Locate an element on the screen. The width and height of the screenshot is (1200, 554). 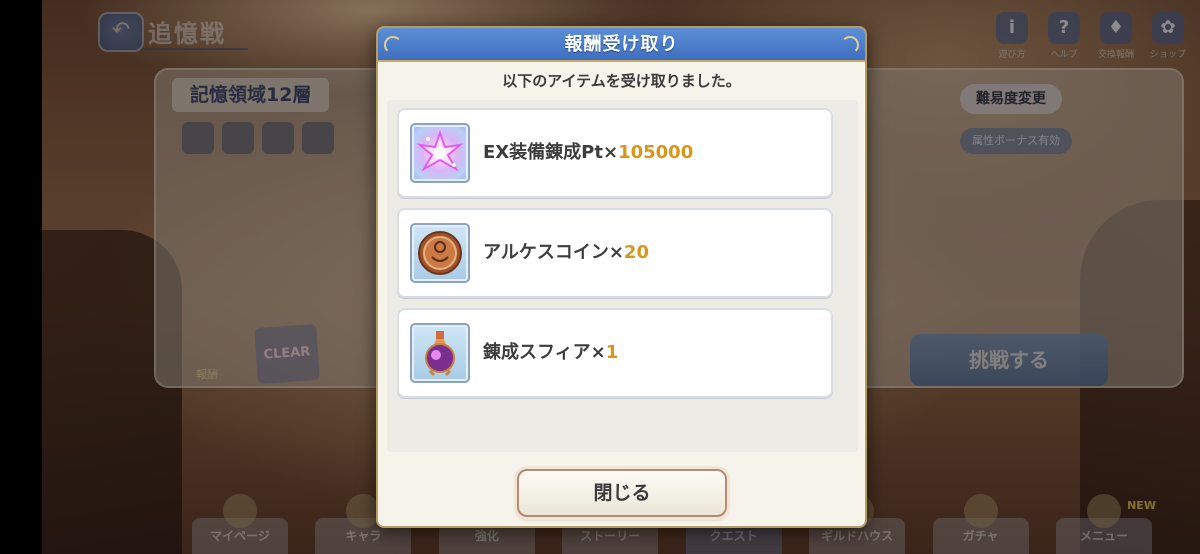
dialog-header: 報酬受け取り is located at coordinates (621, 45).